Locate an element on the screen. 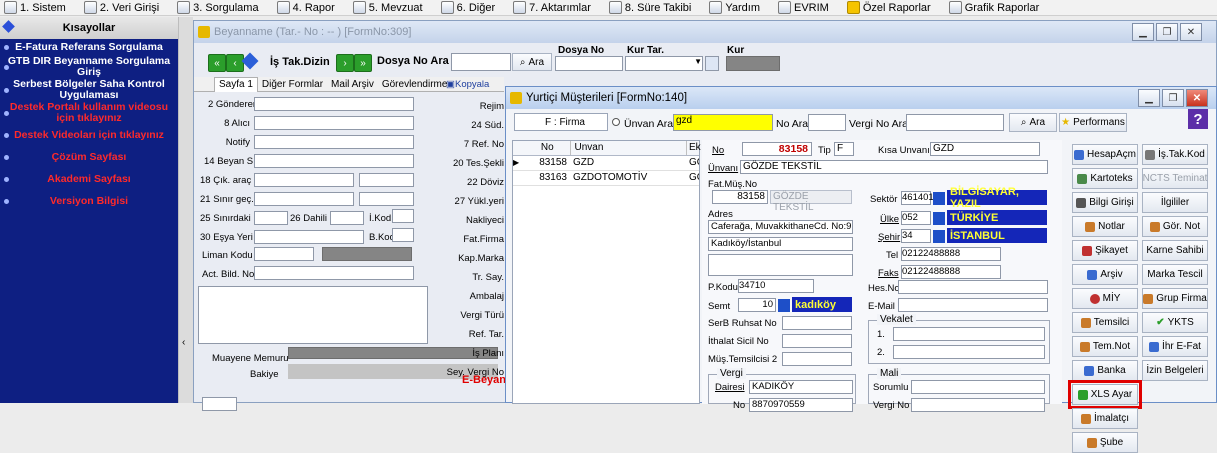 The image size is (1217, 453). vergi-no-input: 8870970559 is located at coordinates (801, 405).